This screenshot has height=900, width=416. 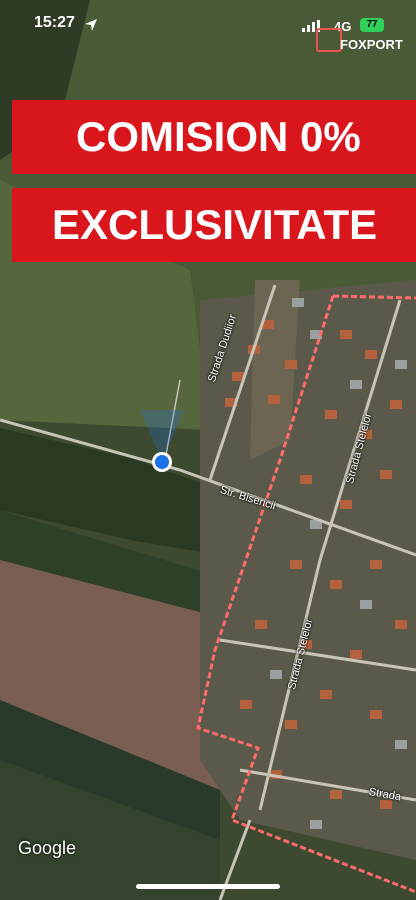 What do you see at coordinates (208, 886) in the screenshot?
I see `home-indicator` at bounding box center [208, 886].